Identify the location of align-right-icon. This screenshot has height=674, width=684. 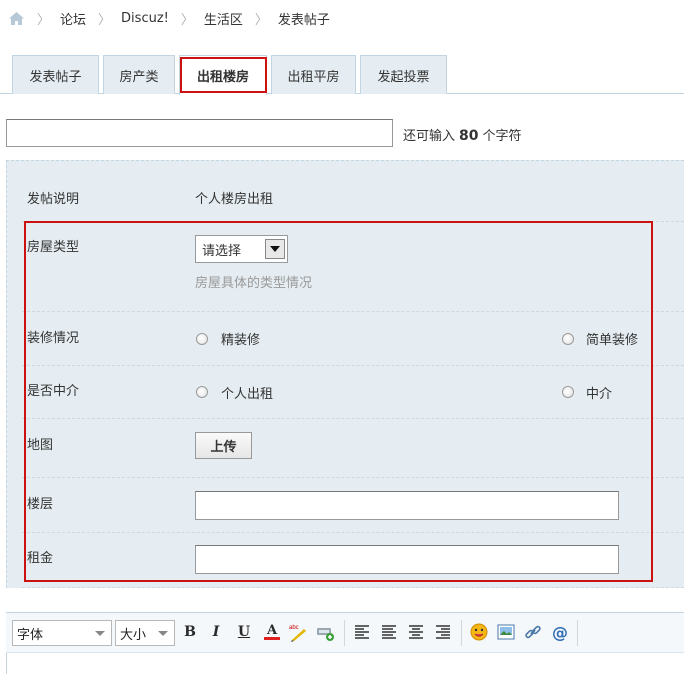
(443, 632).